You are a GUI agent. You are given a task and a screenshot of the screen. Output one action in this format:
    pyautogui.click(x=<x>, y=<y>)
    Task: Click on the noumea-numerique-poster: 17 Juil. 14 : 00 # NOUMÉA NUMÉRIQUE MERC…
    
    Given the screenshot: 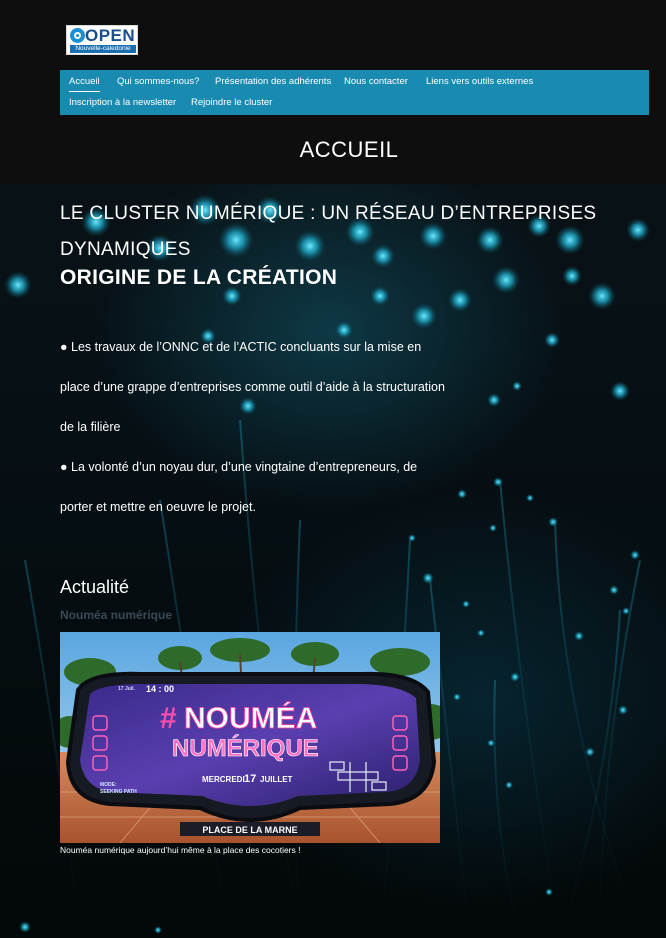 What is the action you would take?
    pyautogui.click(x=250, y=737)
    